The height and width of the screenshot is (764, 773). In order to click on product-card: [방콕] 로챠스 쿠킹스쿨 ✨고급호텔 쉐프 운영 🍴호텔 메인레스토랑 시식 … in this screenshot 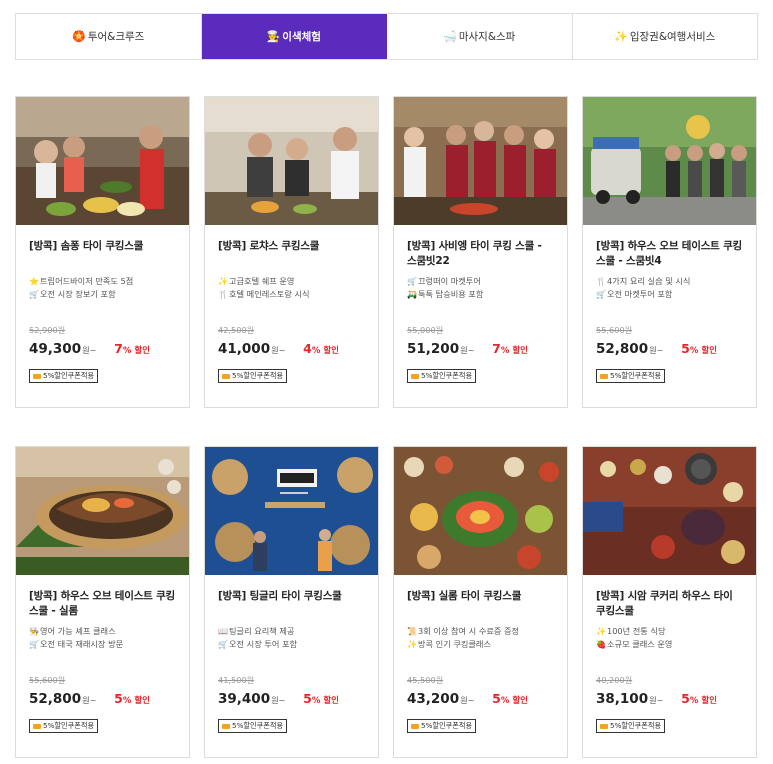, I will do `click(291, 252)`.